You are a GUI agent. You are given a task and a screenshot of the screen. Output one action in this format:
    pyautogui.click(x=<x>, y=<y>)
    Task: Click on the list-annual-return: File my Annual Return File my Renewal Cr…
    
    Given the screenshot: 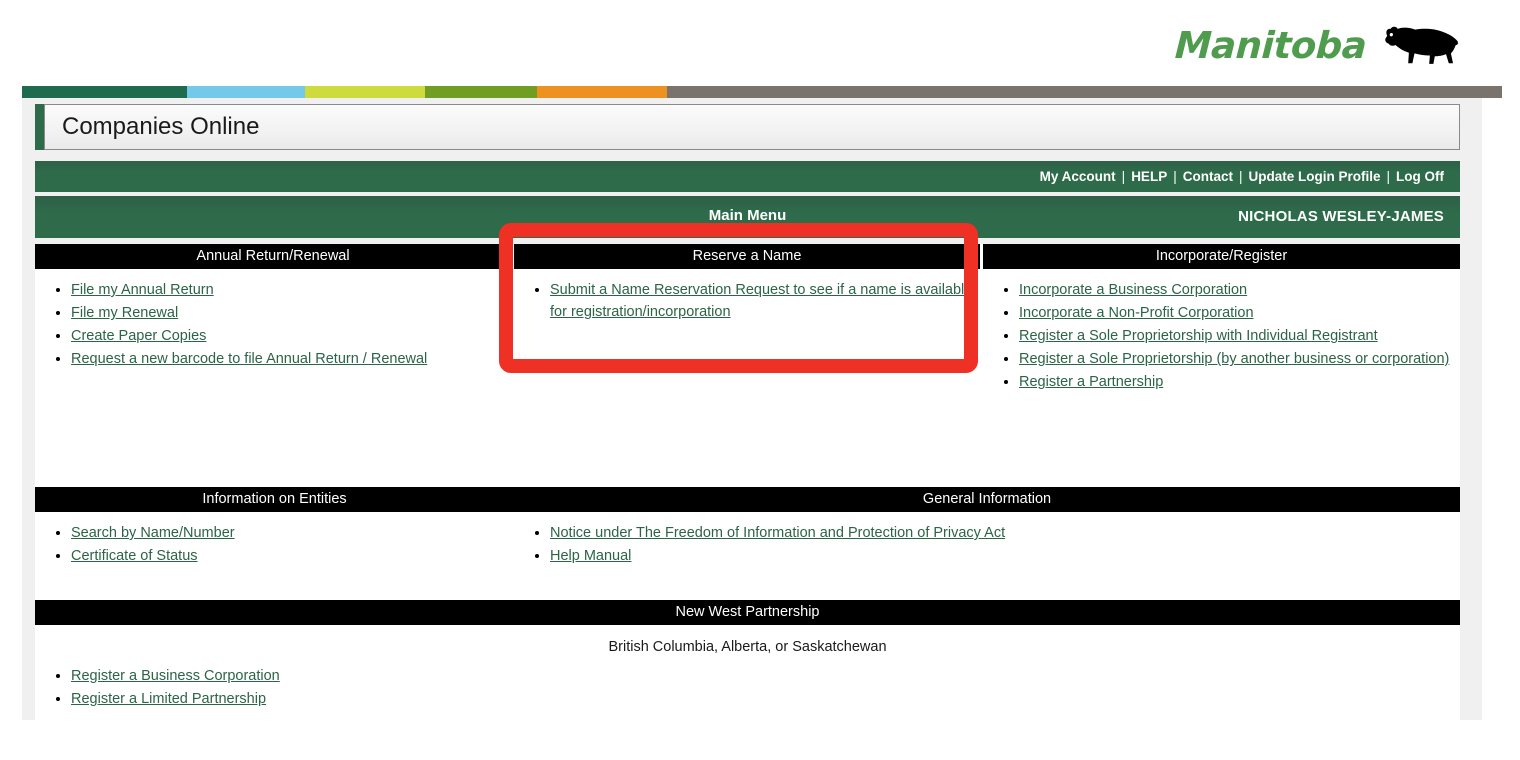 What is the action you would take?
    pyautogui.click(x=273, y=324)
    